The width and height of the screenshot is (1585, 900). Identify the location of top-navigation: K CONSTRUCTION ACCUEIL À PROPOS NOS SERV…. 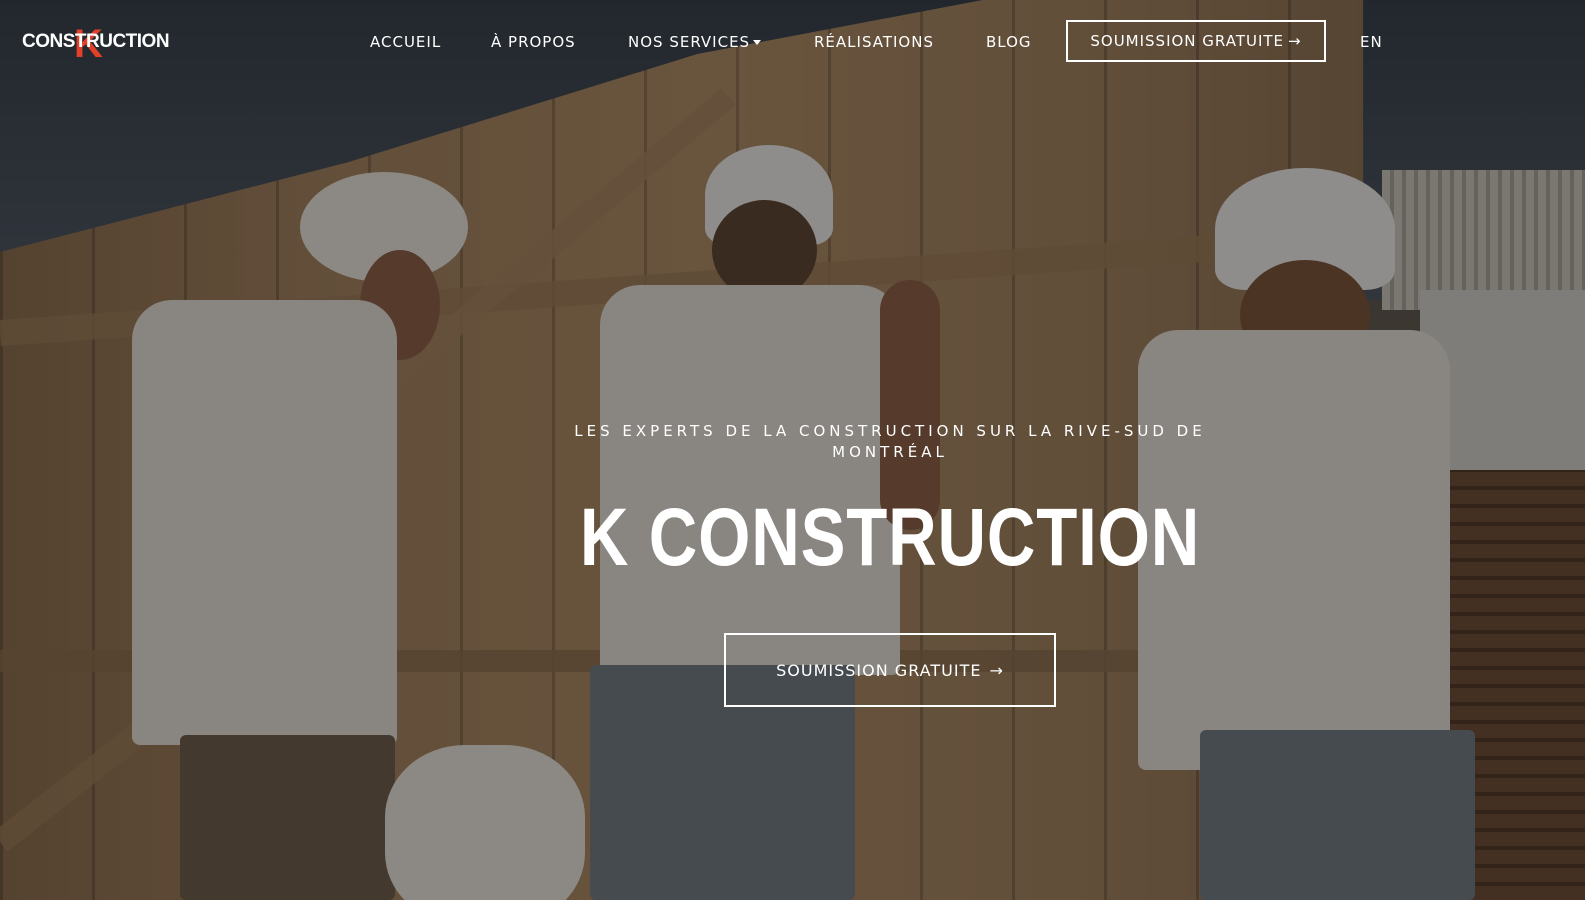
(792, 42).